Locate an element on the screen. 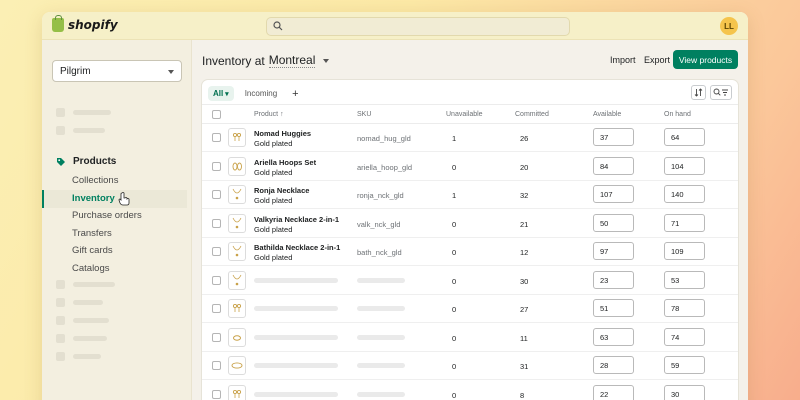 This screenshot has width=800, height=400. sort-button is located at coordinates (698, 92).